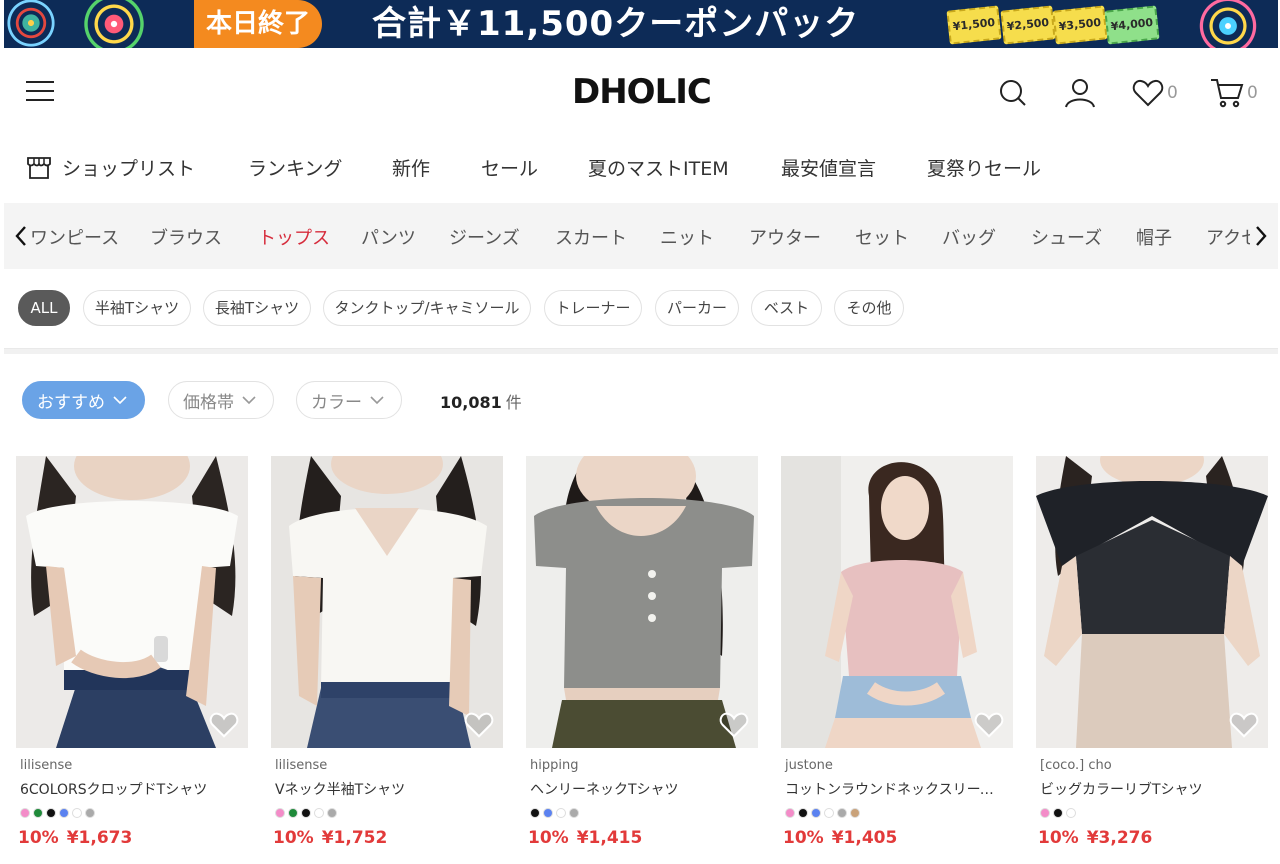 This screenshot has width=1280, height=864. What do you see at coordinates (74, 237) in the screenshot?
I see `category-onepiece: ワンピース` at bounding box center [74, 237].